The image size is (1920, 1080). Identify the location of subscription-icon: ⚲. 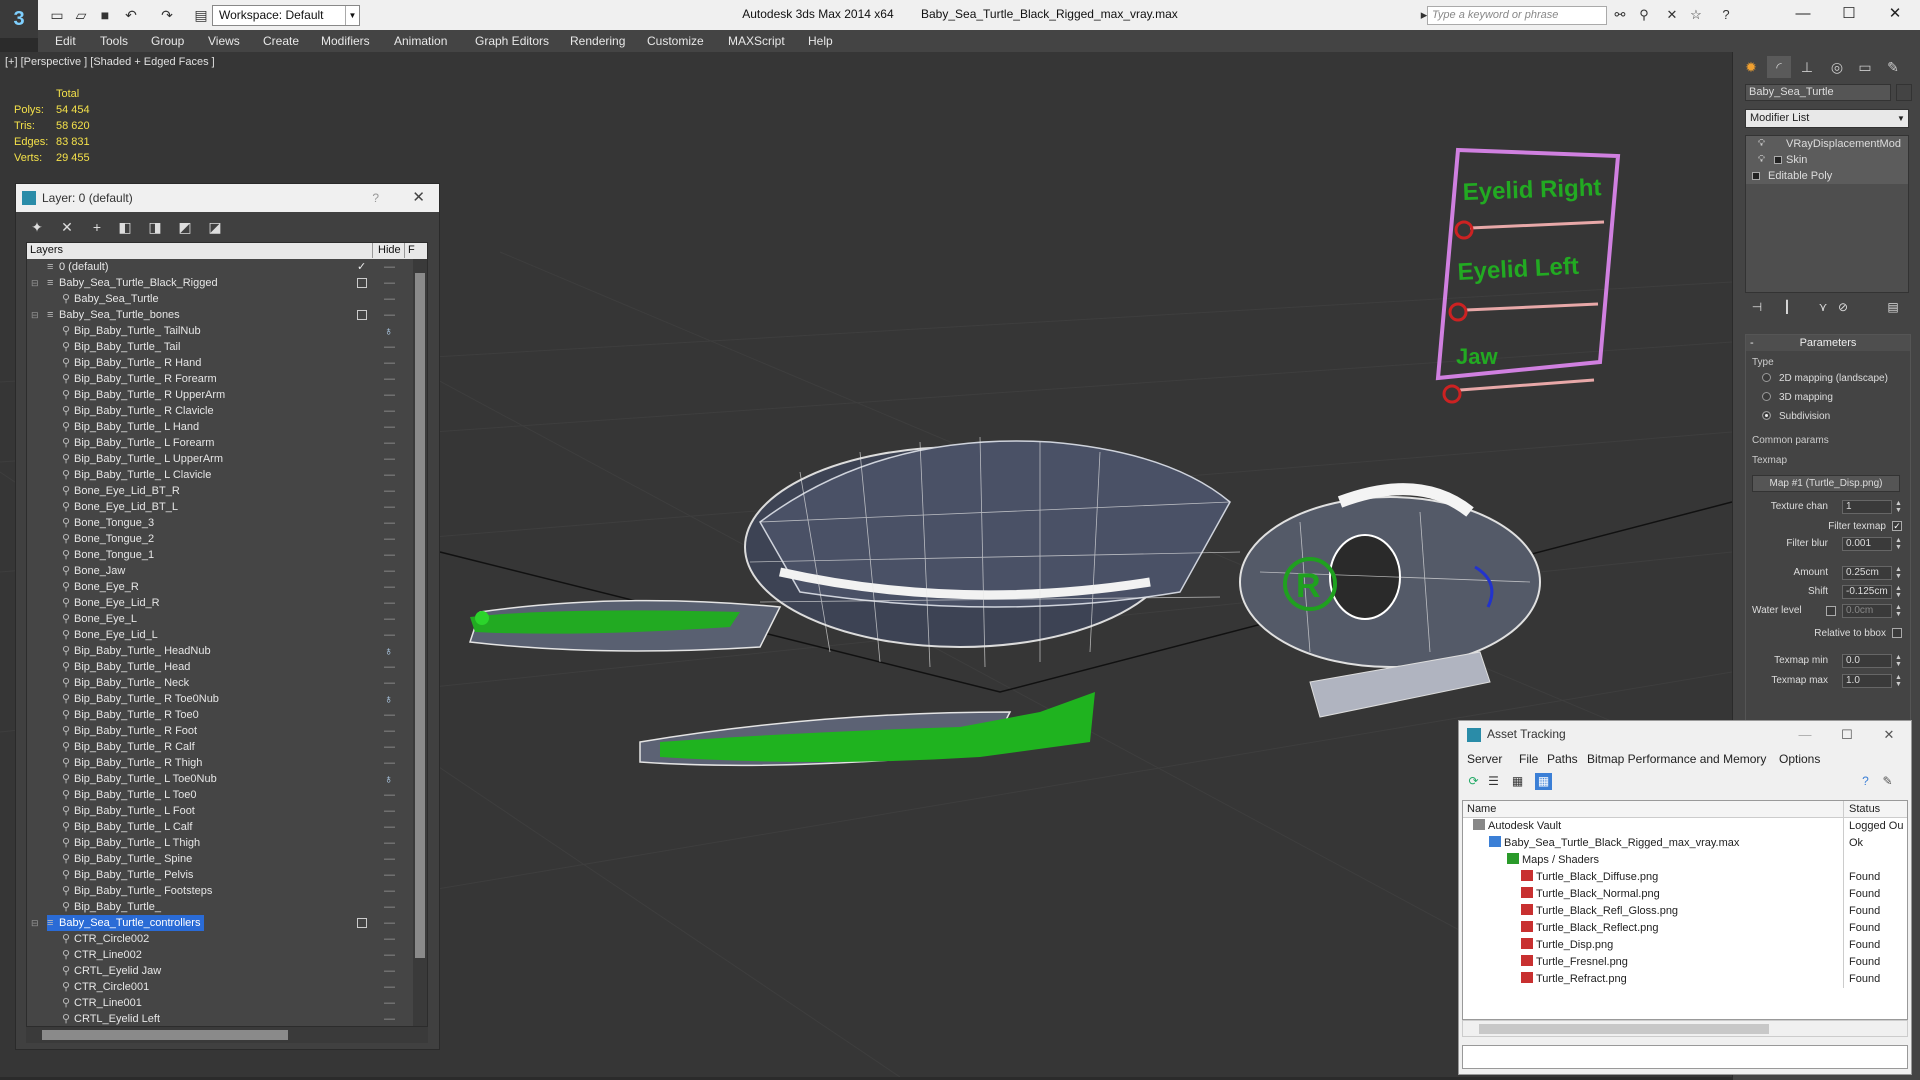
(1644, 15).